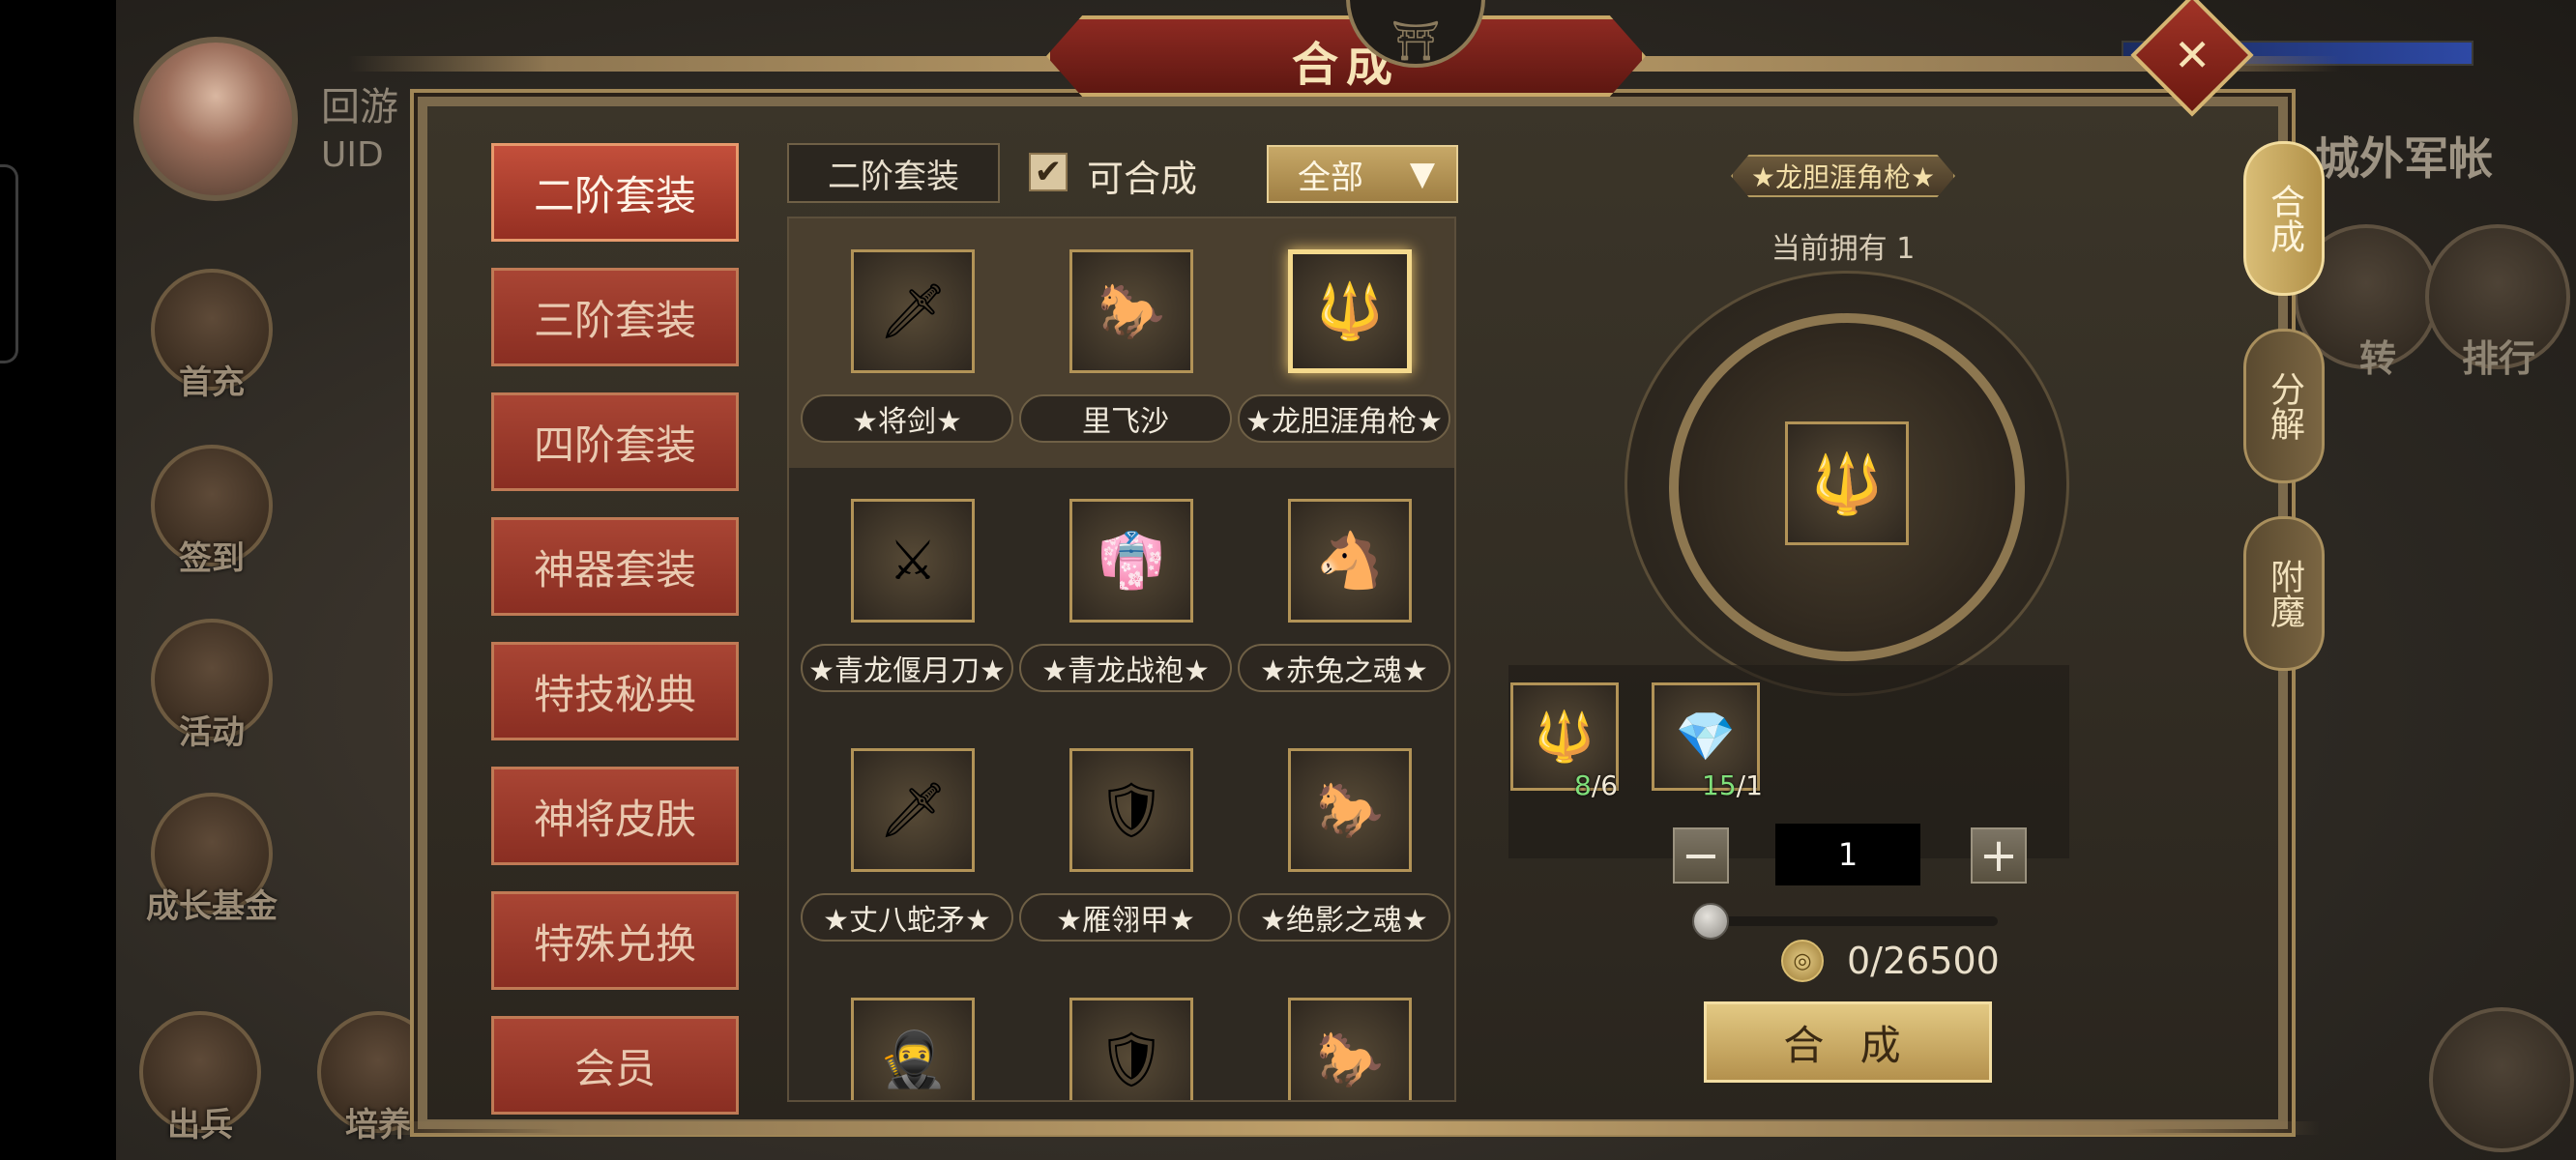 The image size is (2576, 1160). What do you see at coordinates (2501, 1080) in the screenshot?
I see `main-menu-button` at bounding box center [2501, 1080].